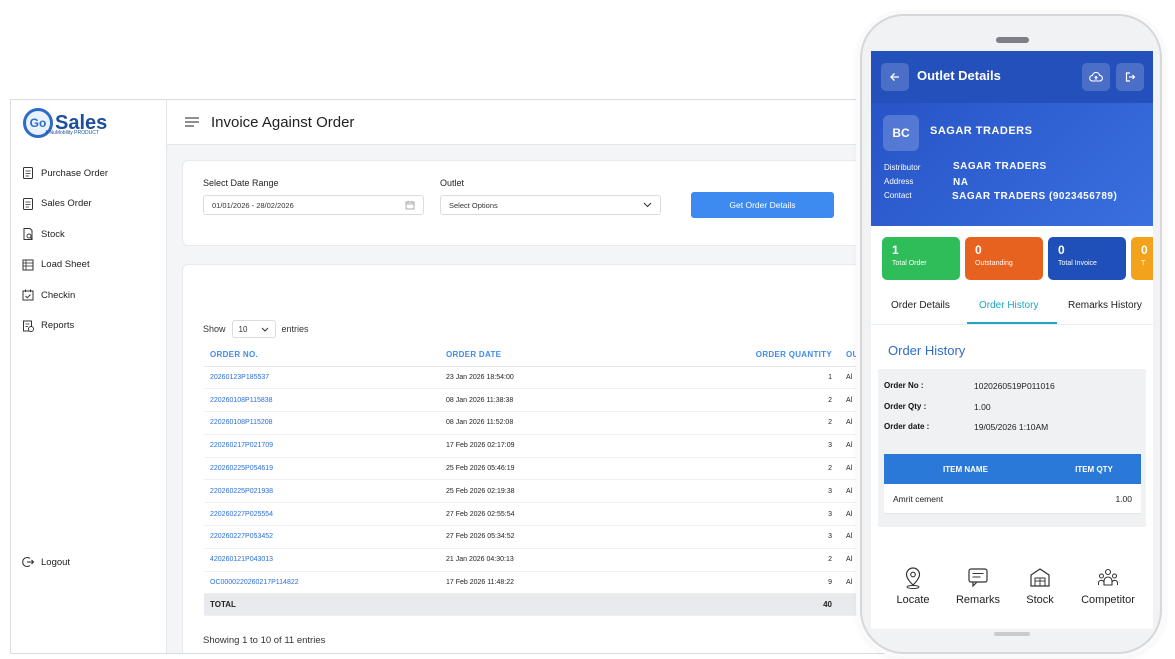  What do you see at coordinates (64, 204) in the screenshot?
I see `sidebar-item-sales-order: Sales Order` at bounding box center [64, 204].